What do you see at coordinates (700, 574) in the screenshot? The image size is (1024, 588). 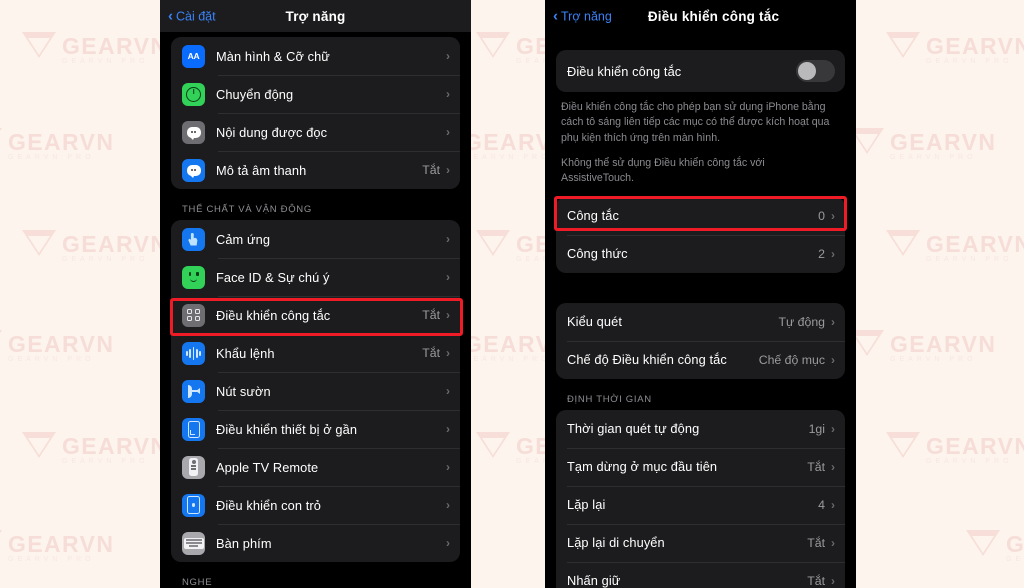 I see `row-long-press: Nhấn giữ Tắt ›` at bounding box center [700, 574].